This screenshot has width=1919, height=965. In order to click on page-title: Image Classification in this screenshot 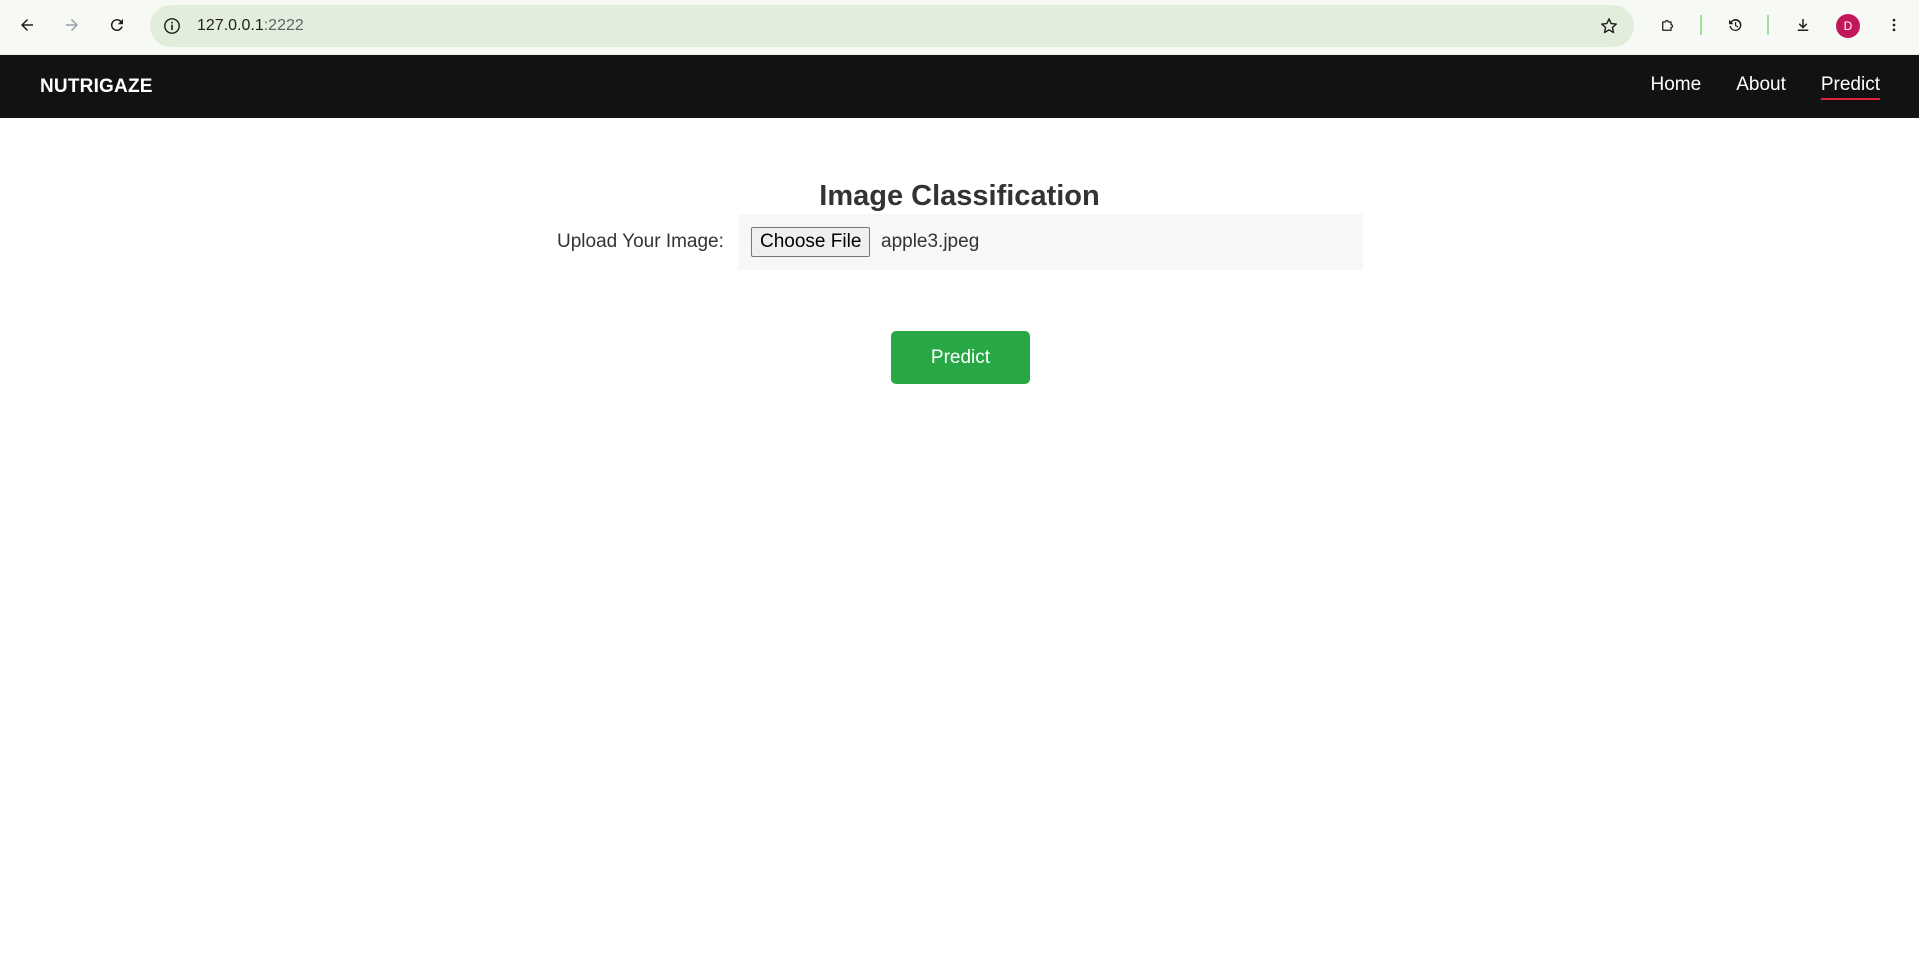, I will do `click(959, 196)`.